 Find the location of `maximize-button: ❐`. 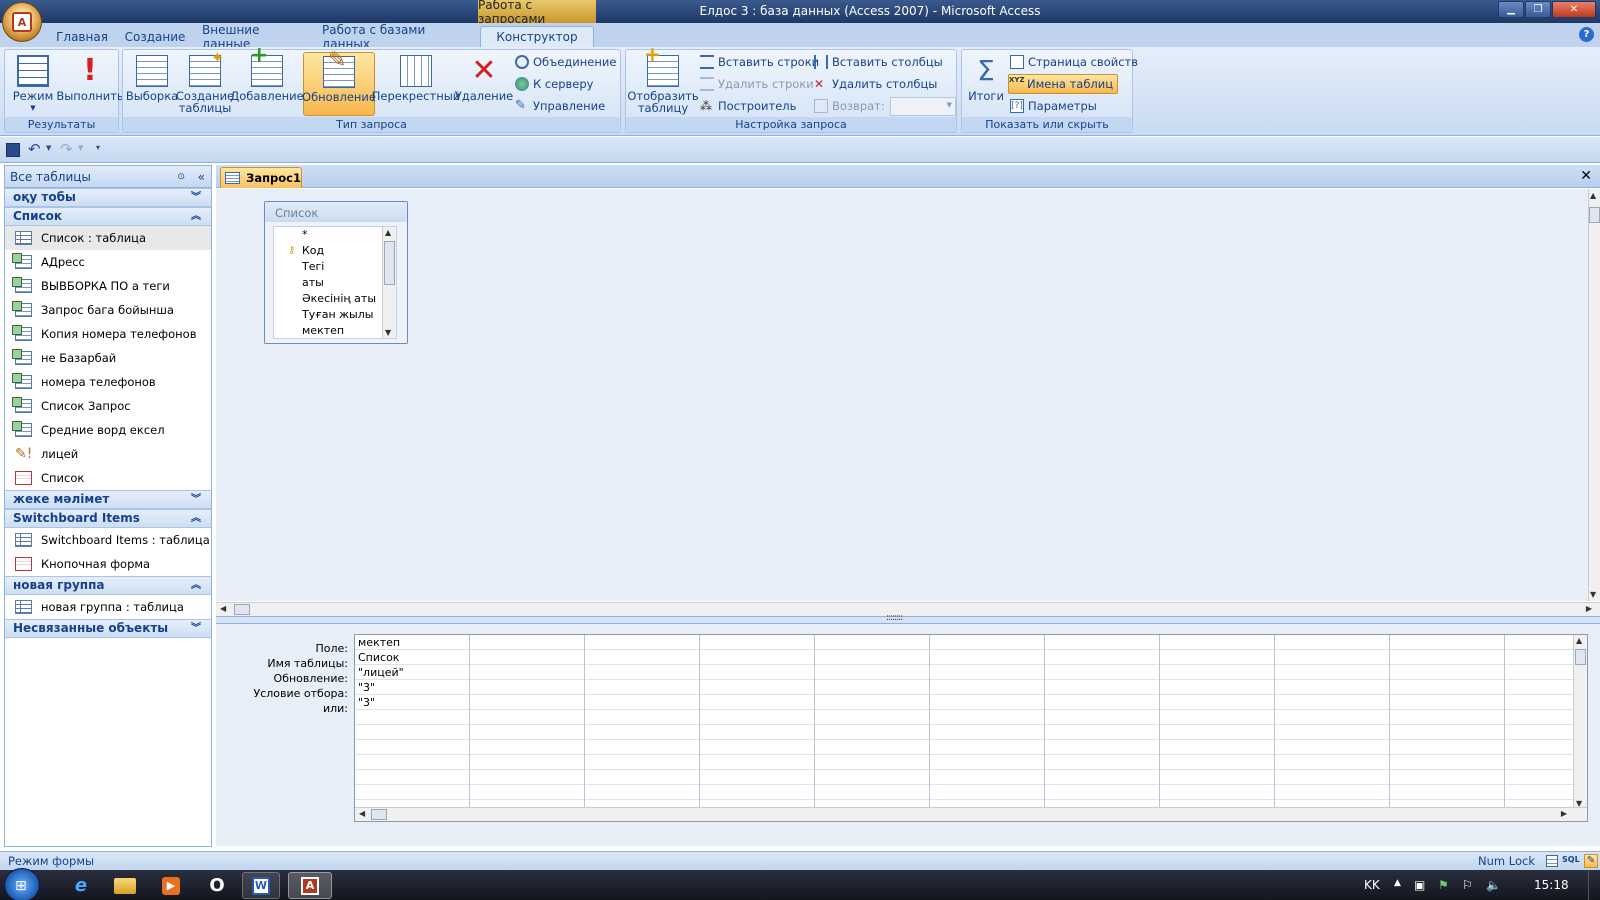

maximize-button: ❐ is located at coordinates (1538, 9).